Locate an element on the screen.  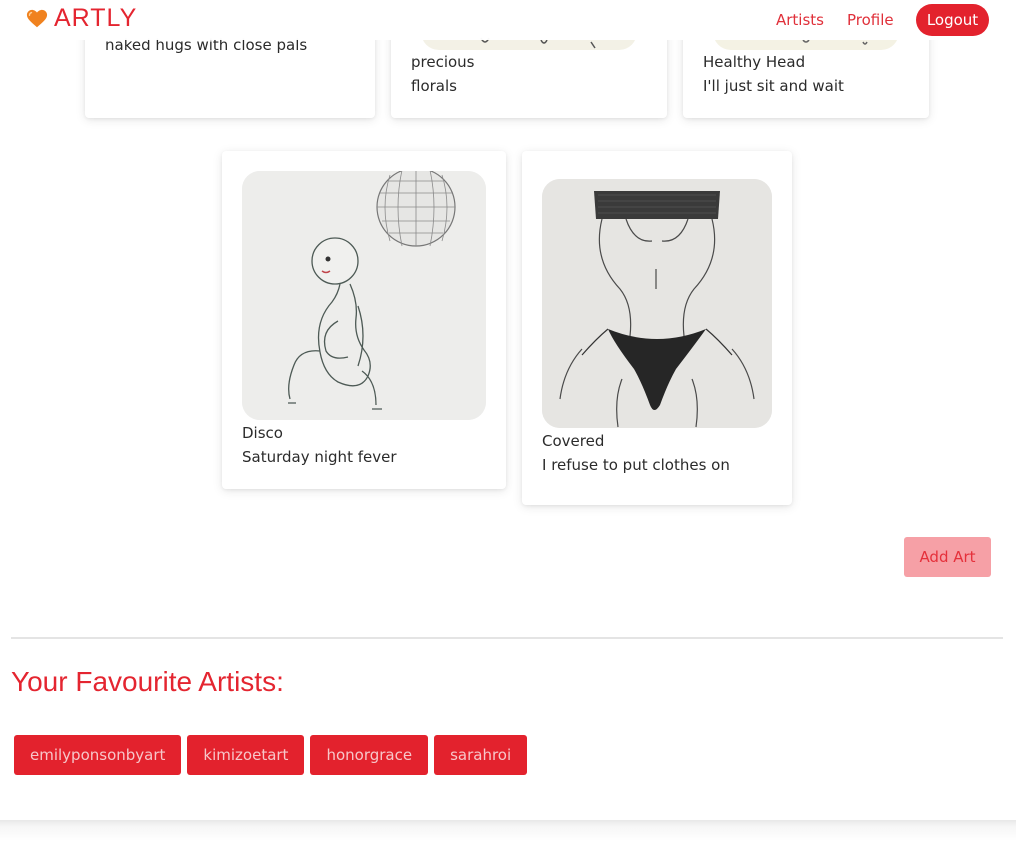
favourite-artist-button: sarahroi is located at coordinates (481, 755).